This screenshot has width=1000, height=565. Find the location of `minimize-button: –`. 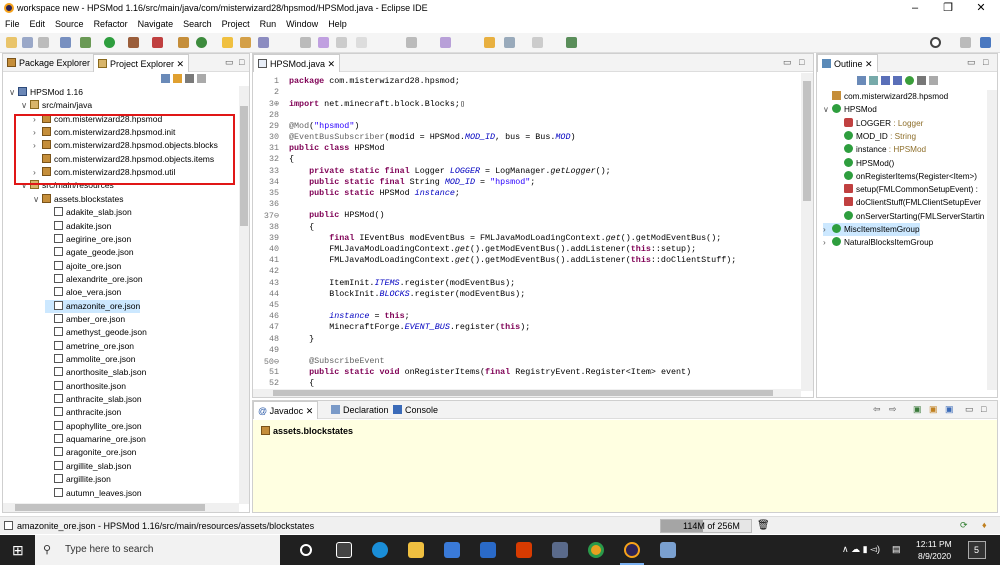

minimize-button: – is located at coordinates (915, 8).